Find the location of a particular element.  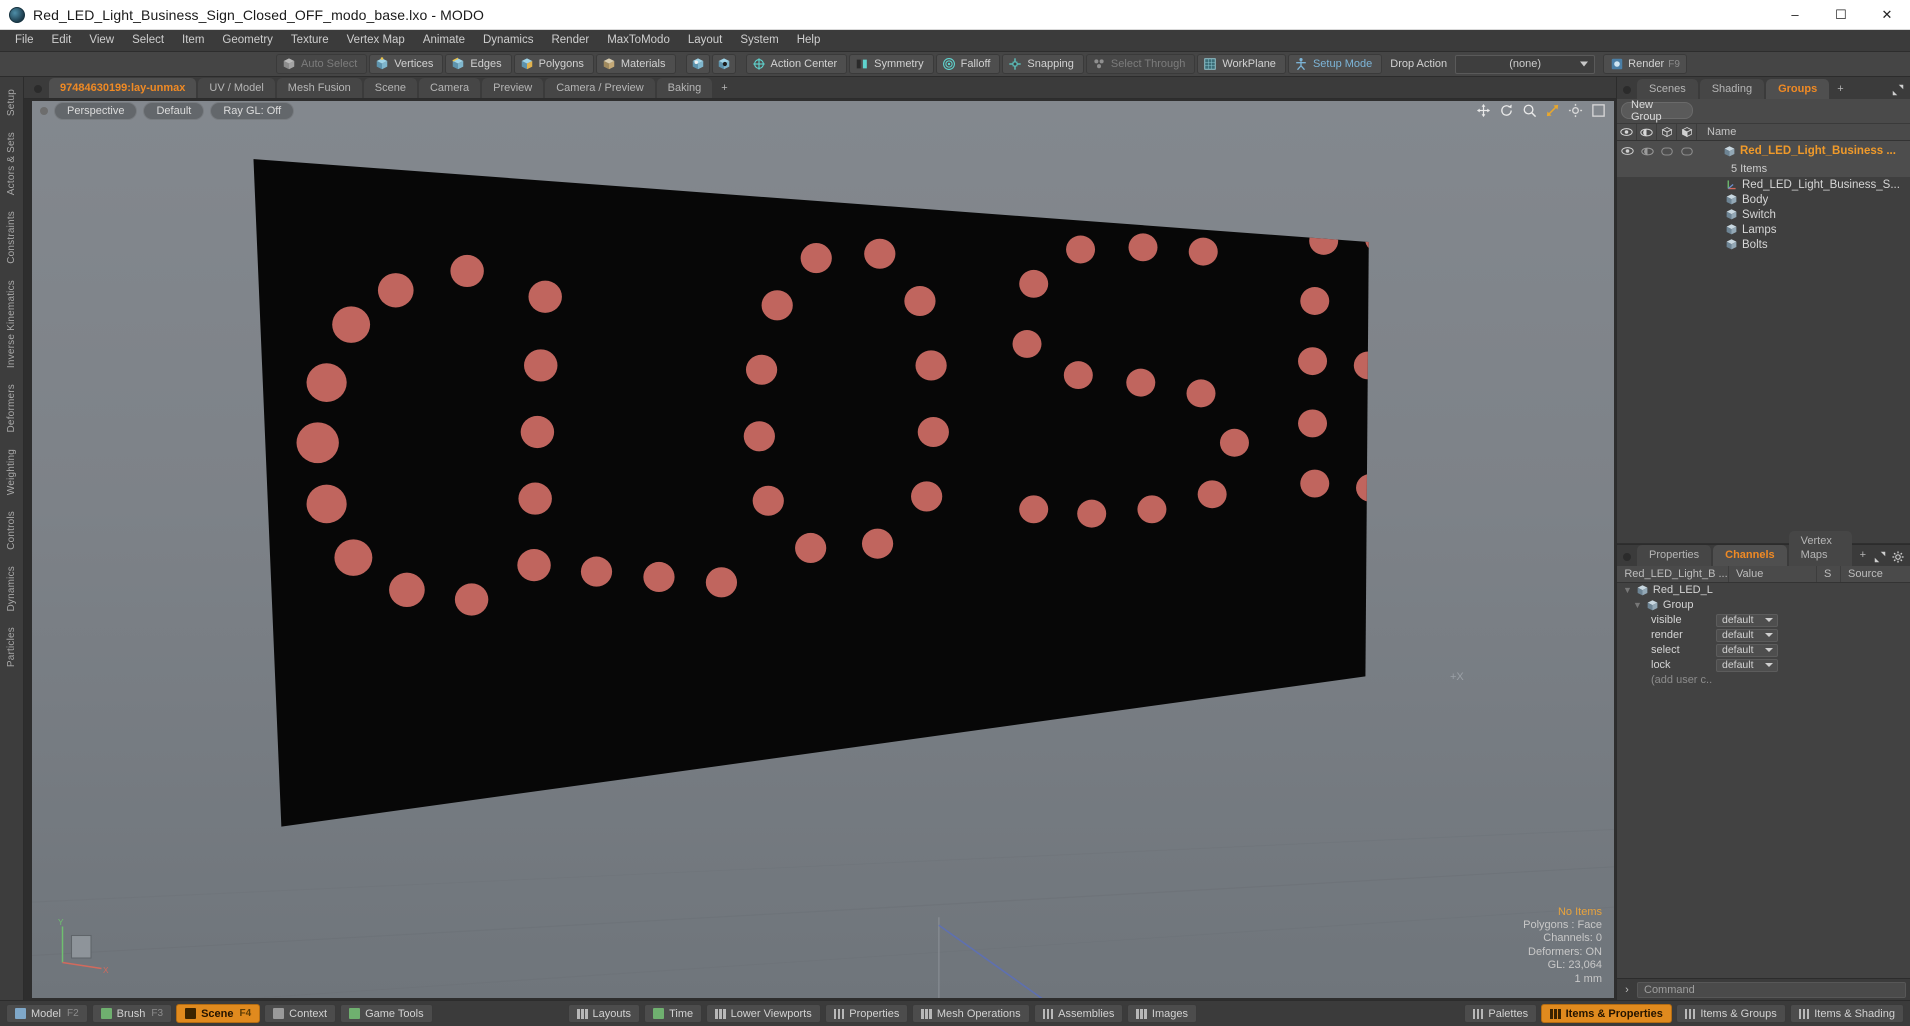

channel-select-value: default is located at coordinates (1747, 650).